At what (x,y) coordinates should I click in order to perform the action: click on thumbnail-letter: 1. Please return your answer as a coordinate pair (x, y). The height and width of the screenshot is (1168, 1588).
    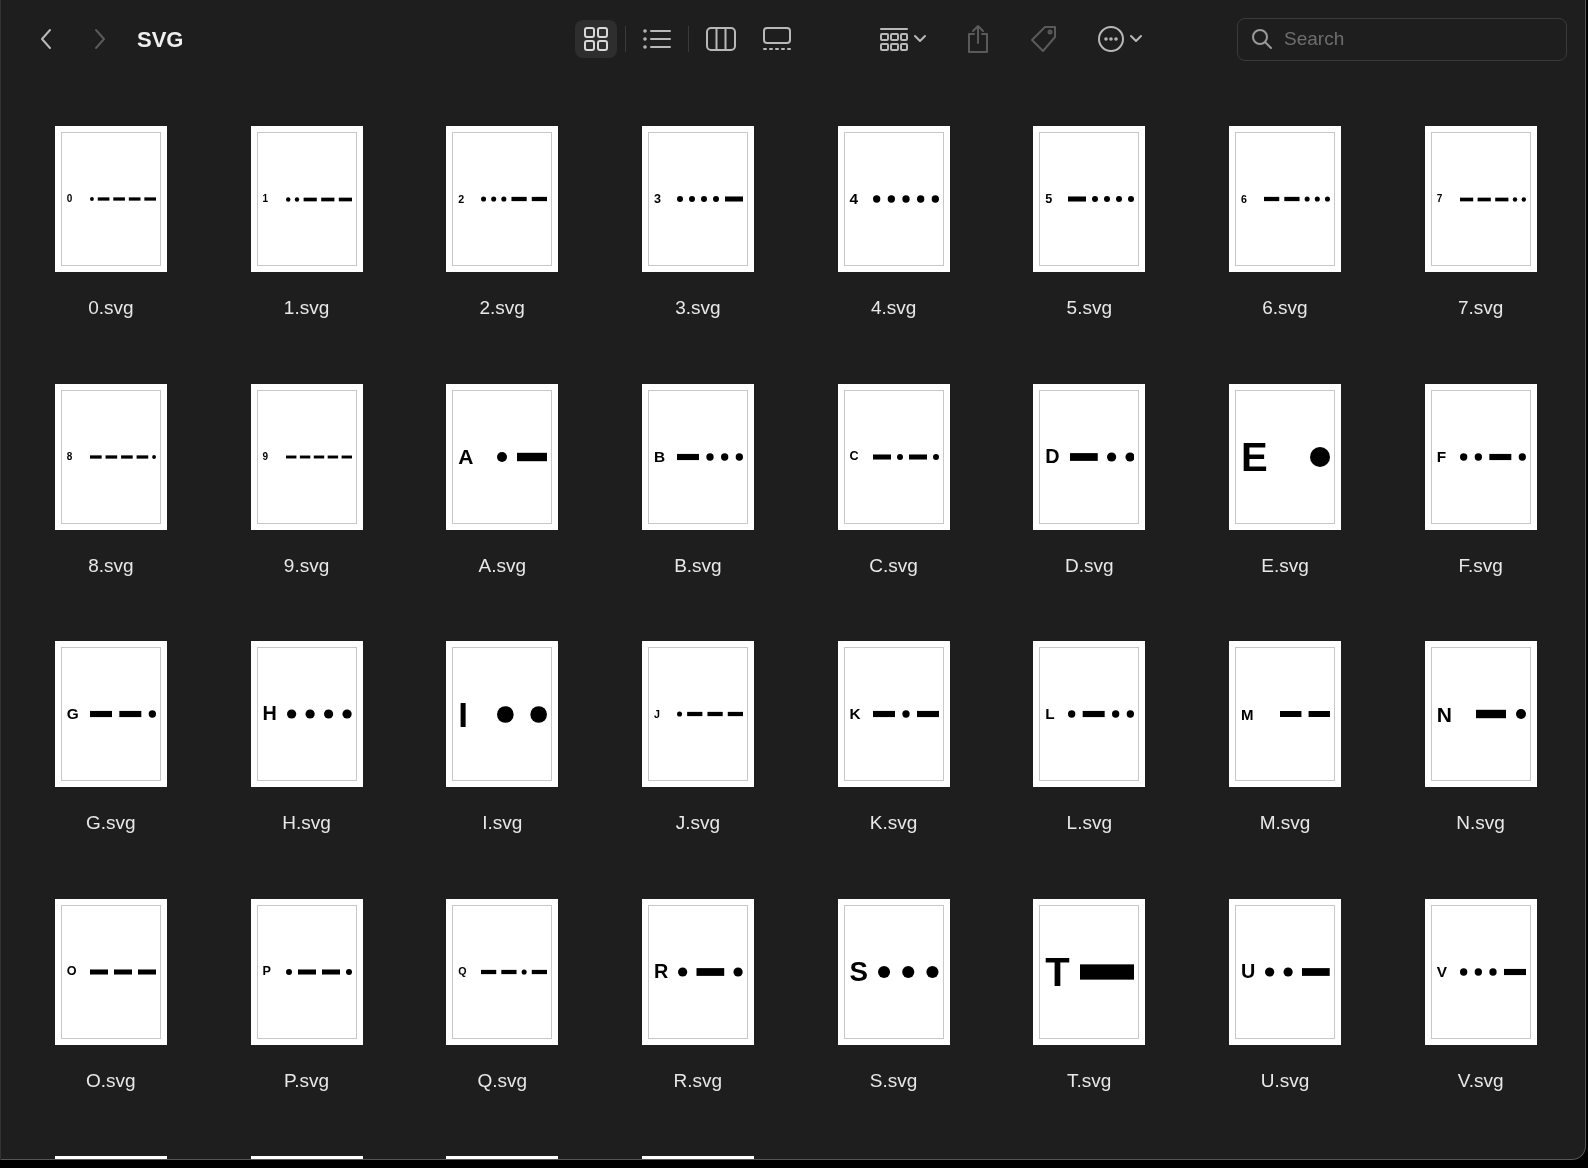
    Looking at the image, I should click on (265, 199).